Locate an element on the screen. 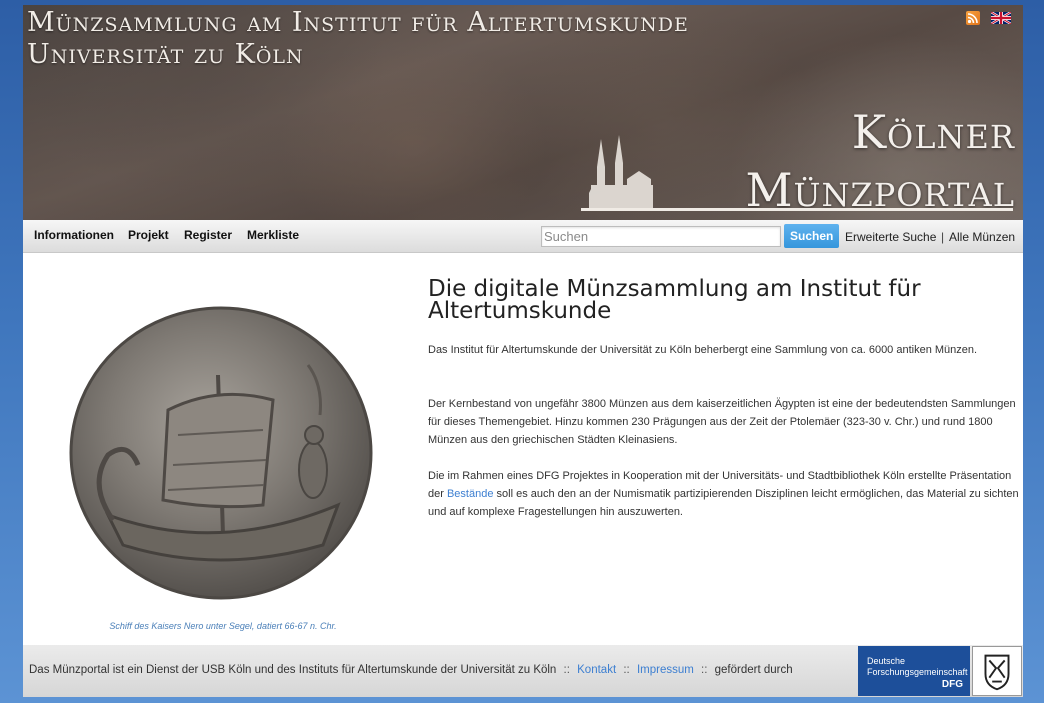 The height and width of the screenshot is (703, 1044). imprint-link: Impressum is located at coordinates (665, 670).